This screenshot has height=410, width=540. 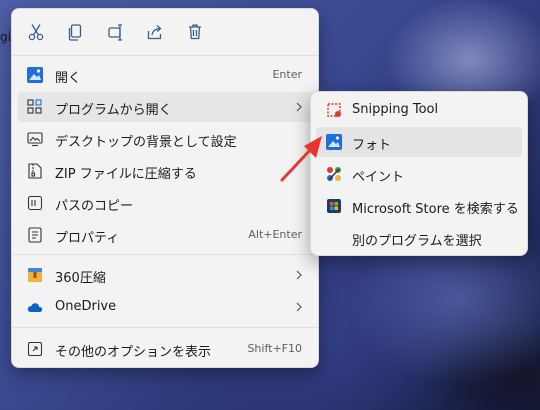 I want to click on menu-item-compress-zip: ZIP ファイルに圧縮する, so click(x=165, y=171).